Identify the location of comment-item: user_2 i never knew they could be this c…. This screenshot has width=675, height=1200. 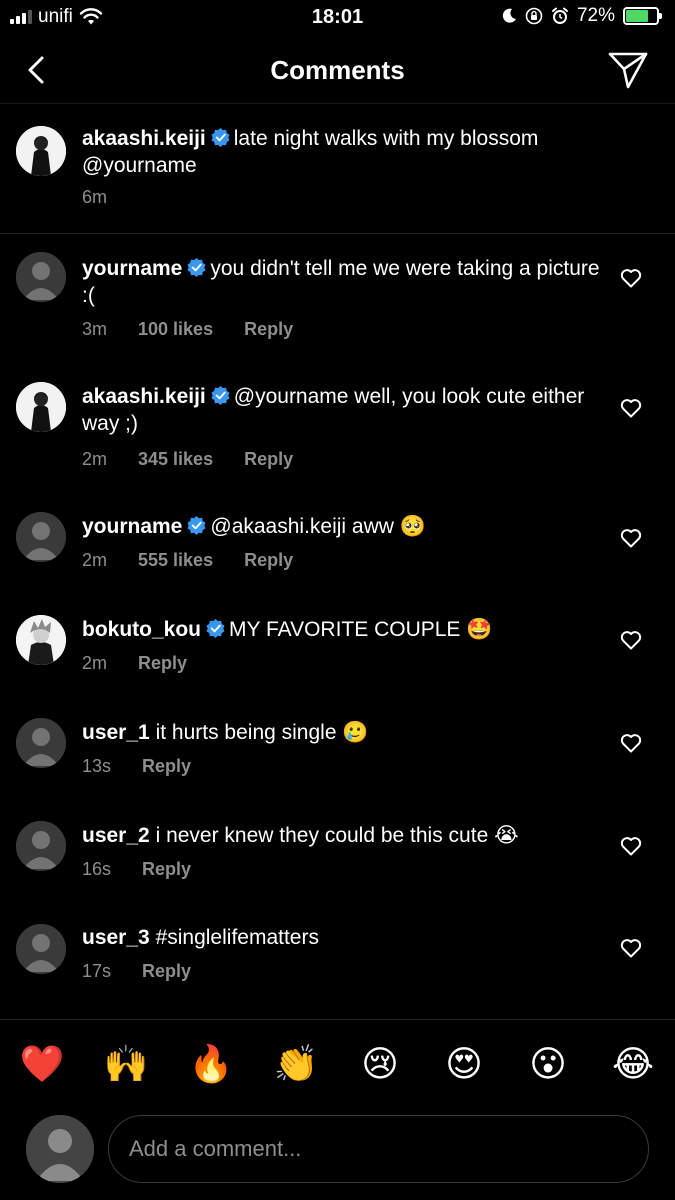
(337, 851).